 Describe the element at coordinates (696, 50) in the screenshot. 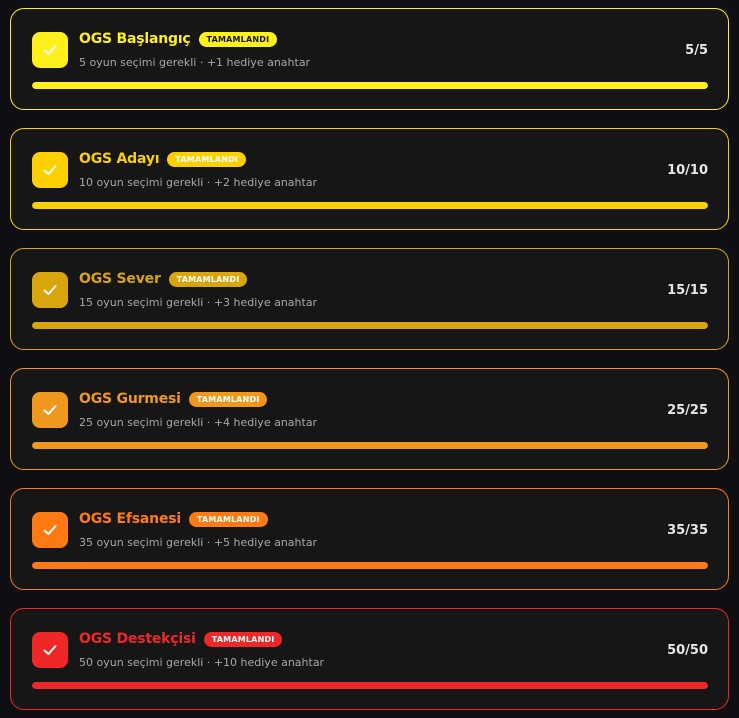

I see `level-count: 5/5` at that location.